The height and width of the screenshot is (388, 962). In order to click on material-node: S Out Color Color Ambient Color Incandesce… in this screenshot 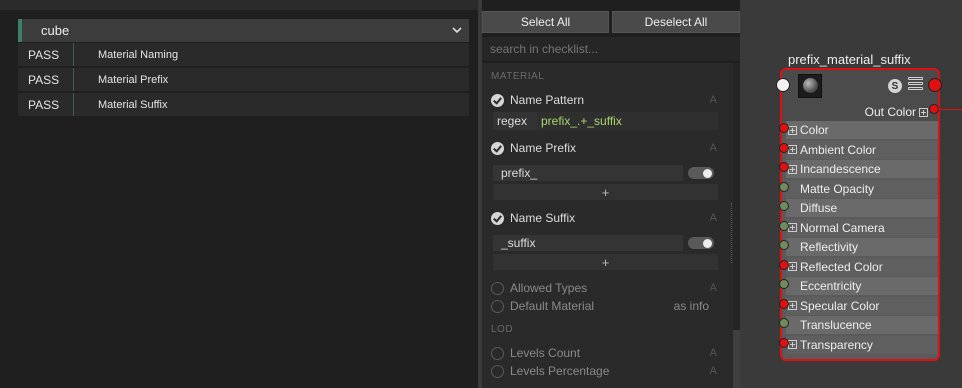, I will do `click(860, 214)`.